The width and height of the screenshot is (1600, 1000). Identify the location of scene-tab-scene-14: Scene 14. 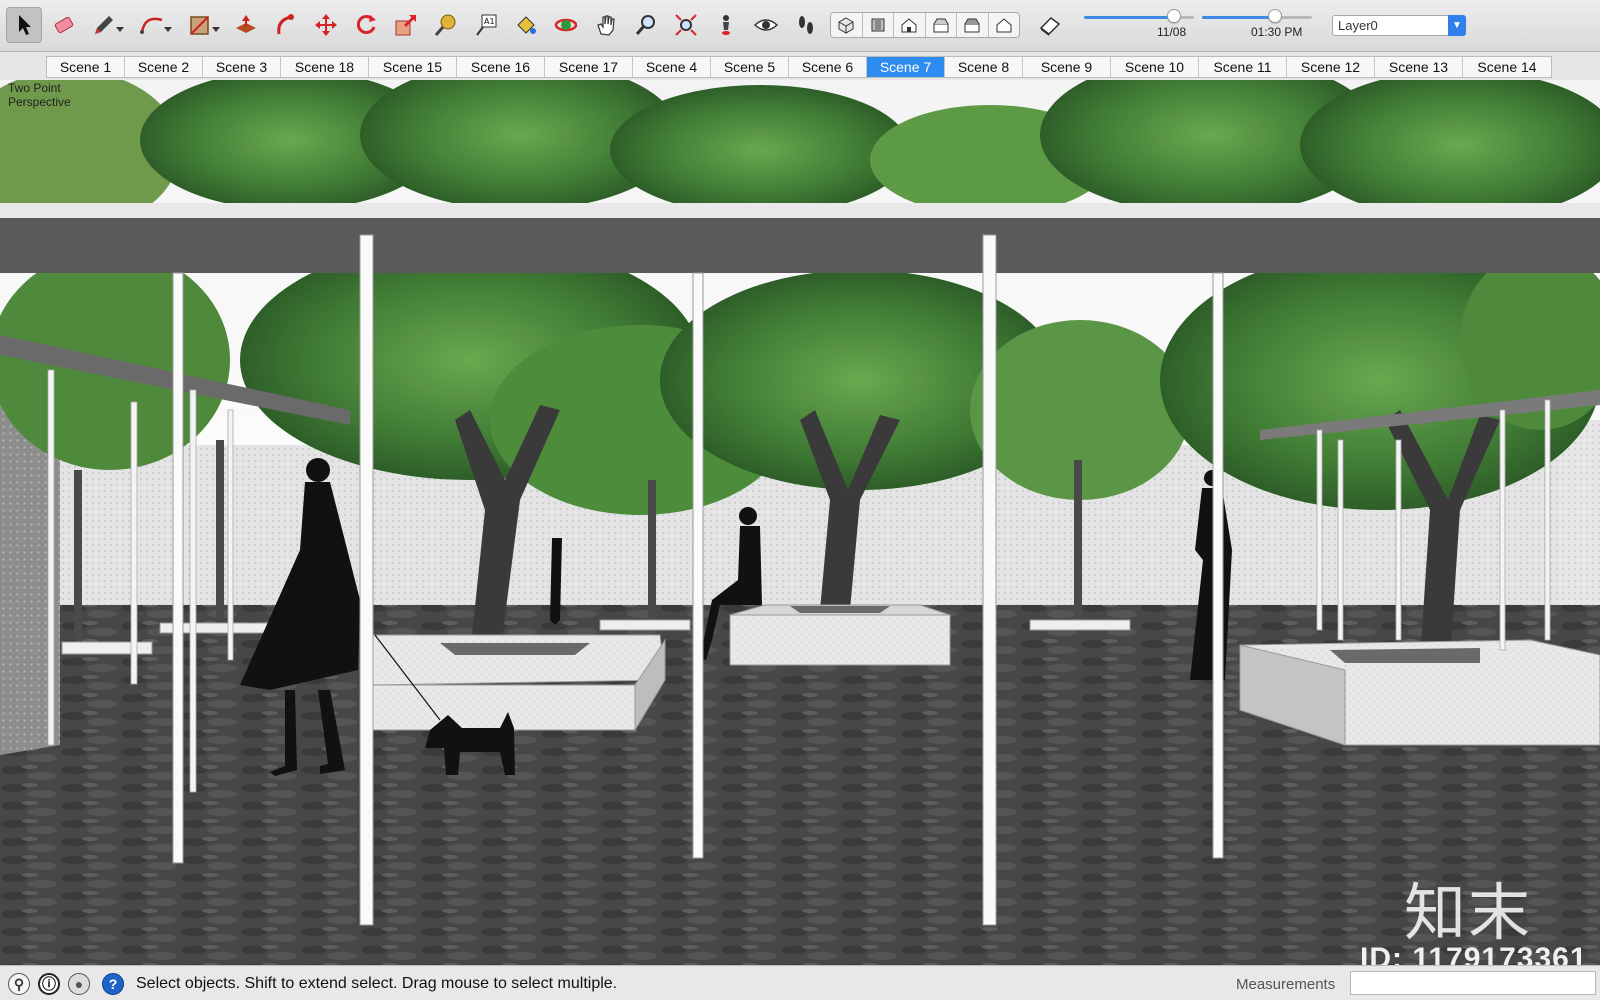
(1507, 67).